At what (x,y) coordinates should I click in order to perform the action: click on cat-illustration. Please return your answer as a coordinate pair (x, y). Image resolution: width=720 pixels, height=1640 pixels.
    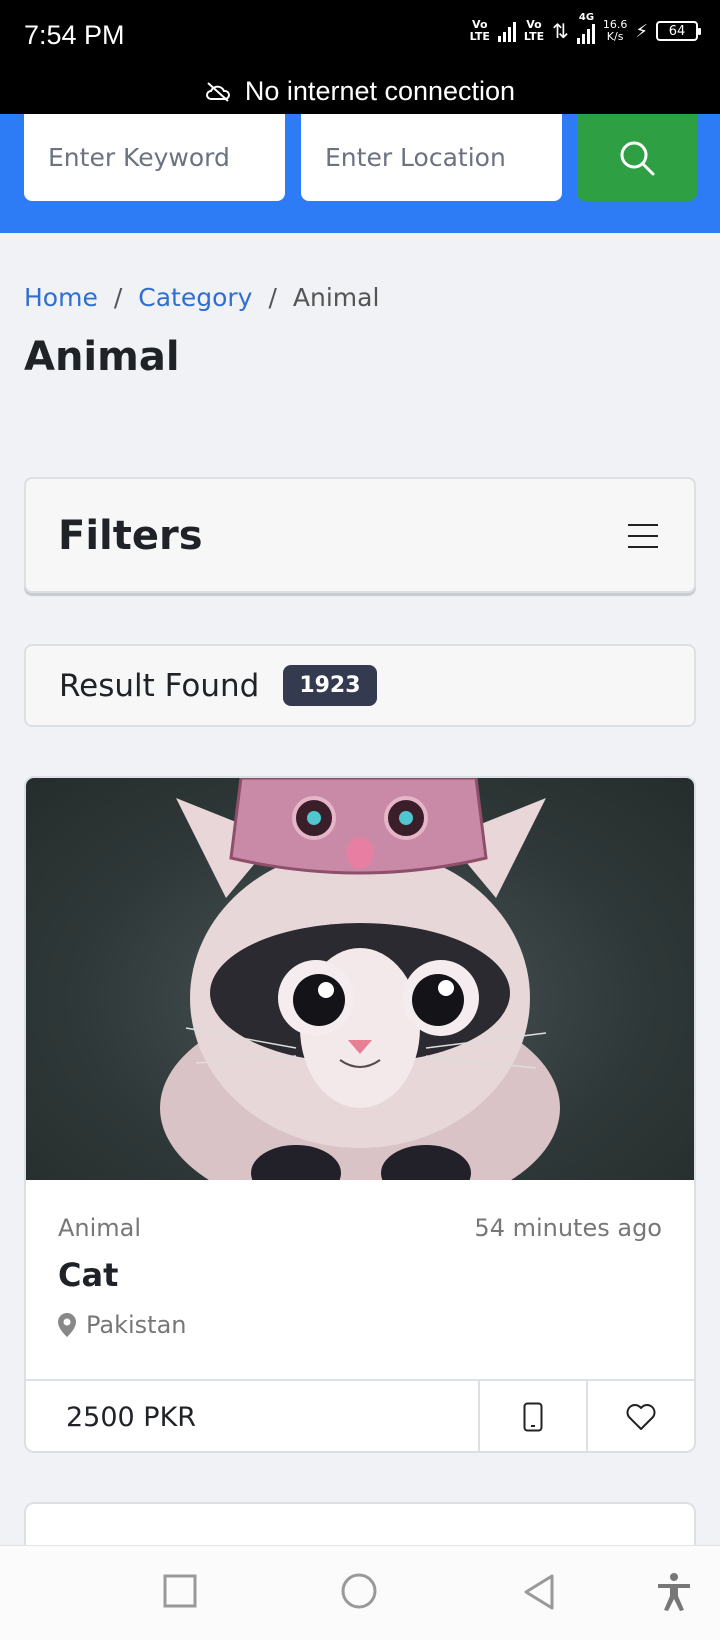
    Looking at the image, I should click on (360, 998).